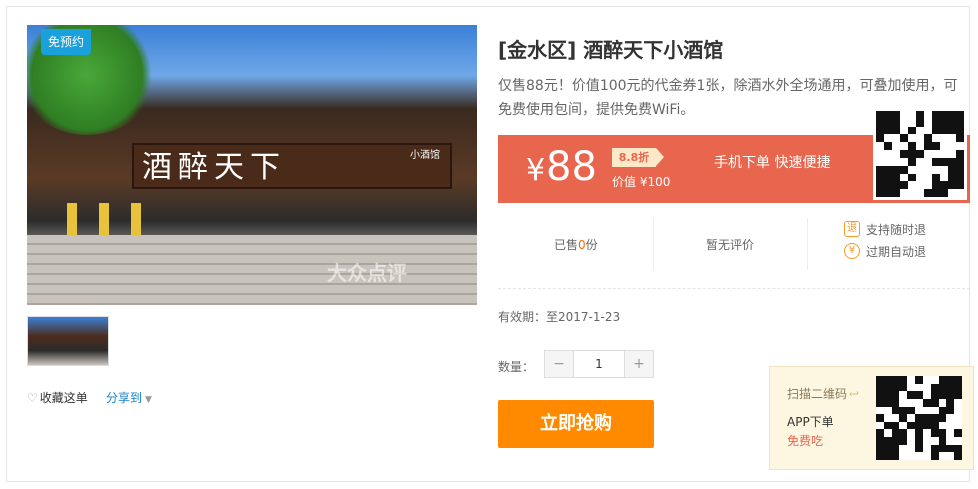  I want to click on photo-shop-sign: 酒醉天下 小酒馆, so click(292, 166).